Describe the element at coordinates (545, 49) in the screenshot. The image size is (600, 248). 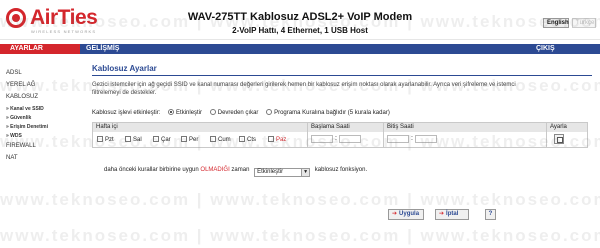
I see `logout-link: ÇIKIŞ` at that location.